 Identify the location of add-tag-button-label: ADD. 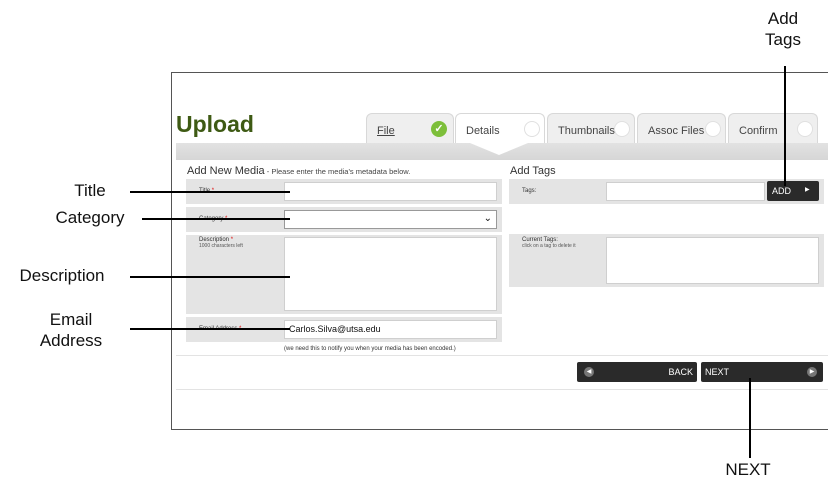
(782, 191).